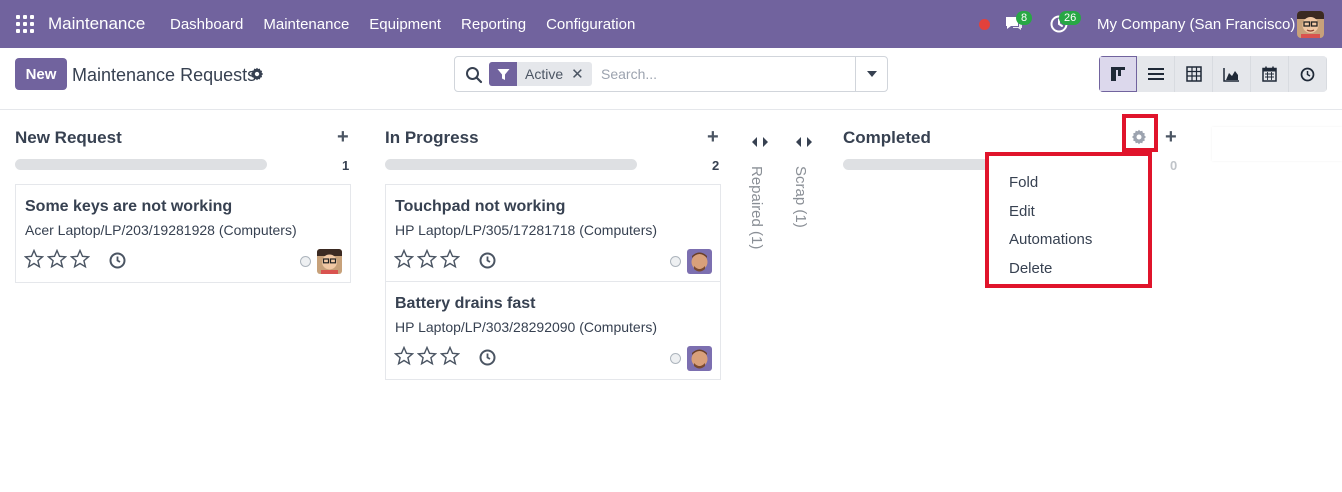 This screenshot has width=1342, height=492. I want to click on menu-item-maintenance: Maintenance, so click(306, 24).